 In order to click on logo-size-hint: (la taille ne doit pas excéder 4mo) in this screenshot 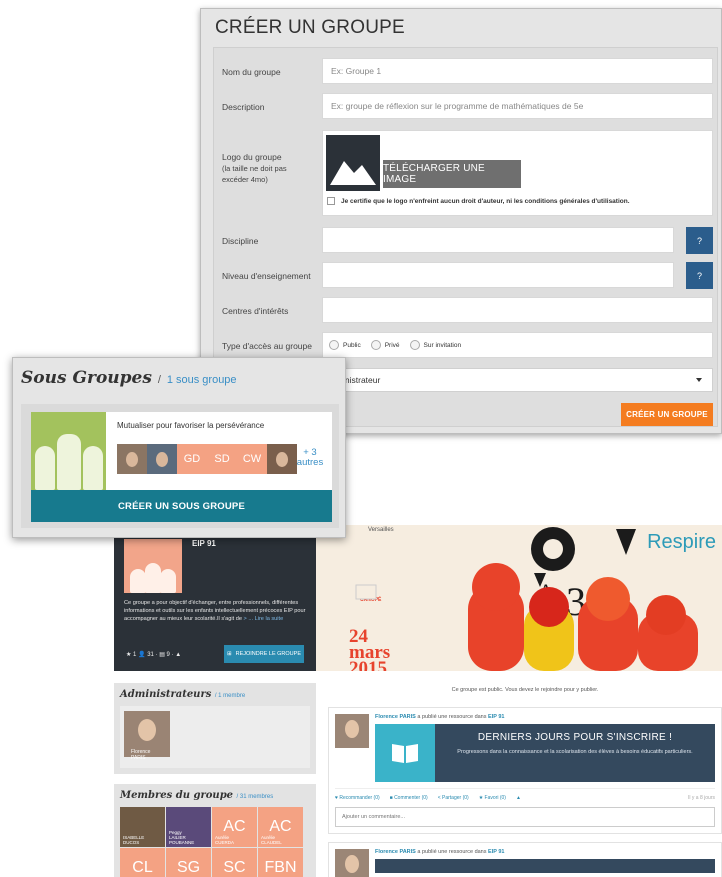, I will do `click(254, 174)`.